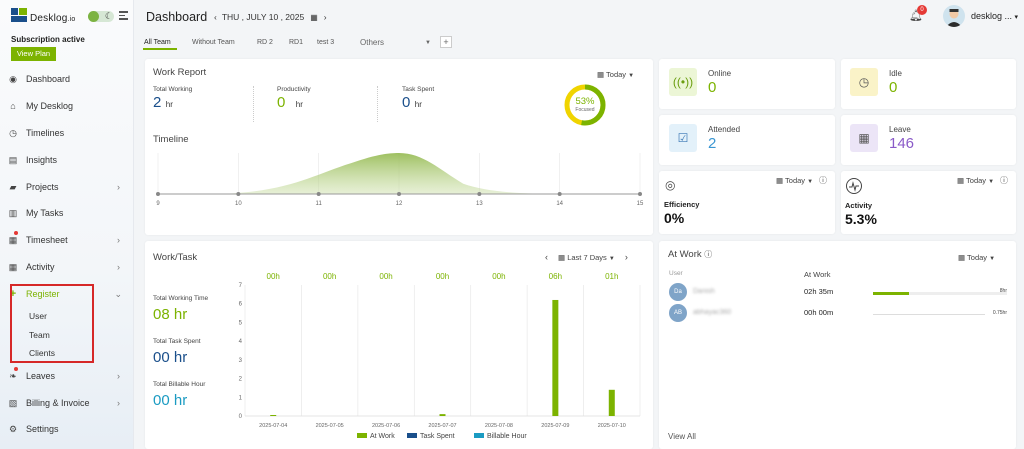 This screenshot has height=449, width=1024. What do you see at coordinates (67, 133) in the screenshot?
I see `sidebar-item-timelines: ◷ Timelines` at bounding box center [67, 133].